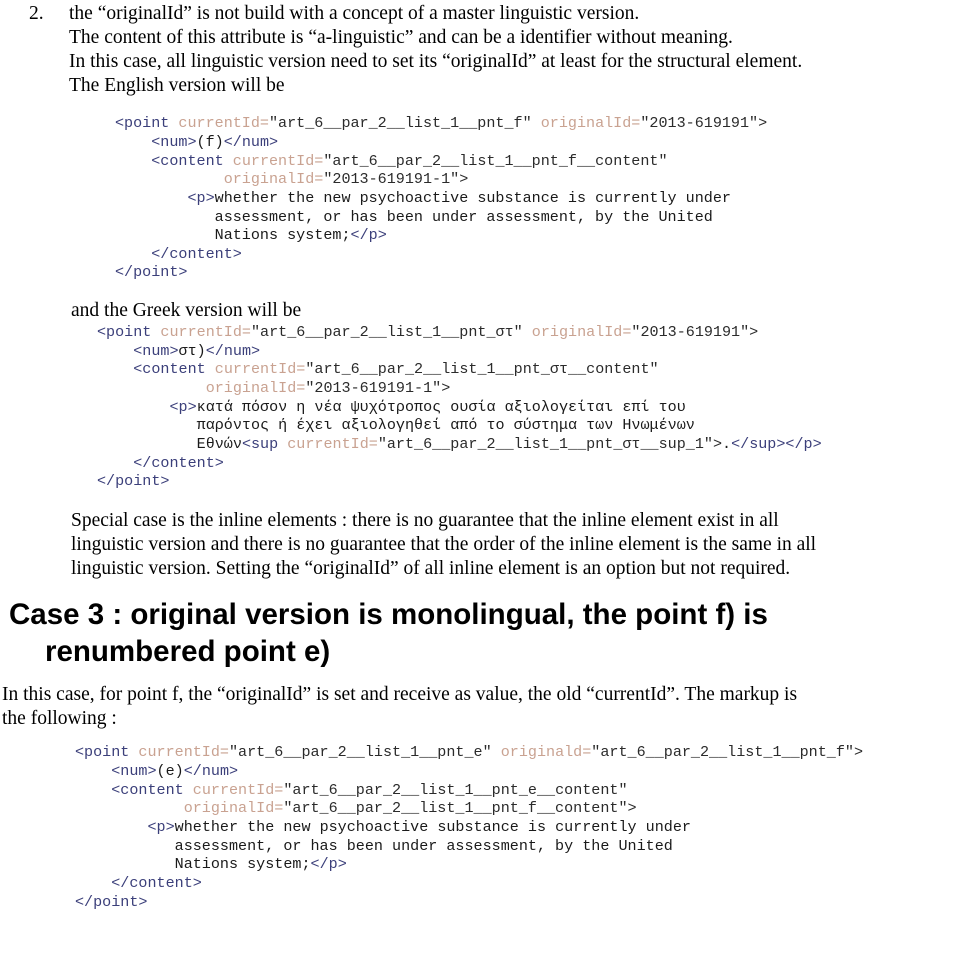  What do you see at coordinates (727, 752) in the screenshot?
I see `code-token-val: "art_6__par_2__list_1__pnt_f">` at bounding box center [727, 752].